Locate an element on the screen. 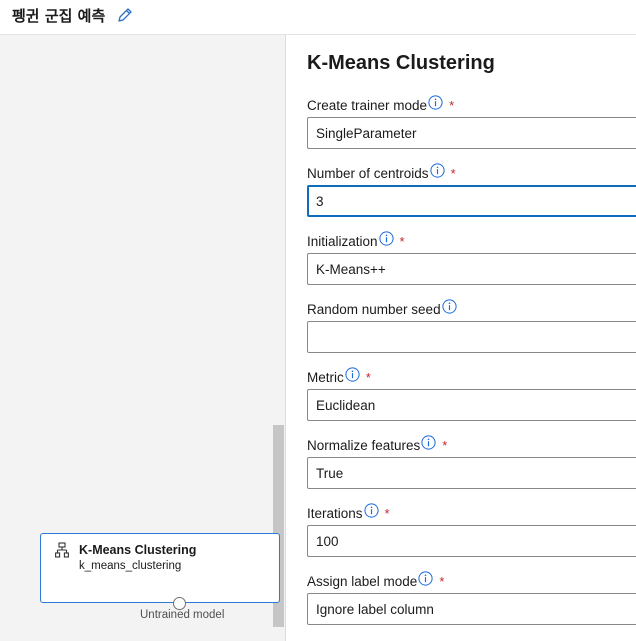  param-label: Iterations * is located at coordinates (348, 512).